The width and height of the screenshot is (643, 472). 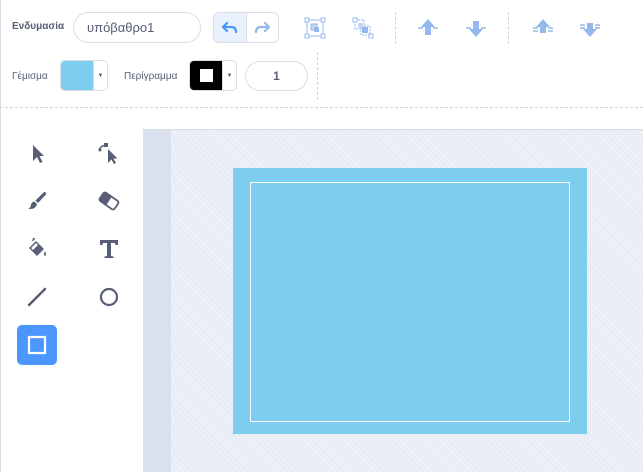 I want to click on ungroup-button, so click(x=363, y=28).